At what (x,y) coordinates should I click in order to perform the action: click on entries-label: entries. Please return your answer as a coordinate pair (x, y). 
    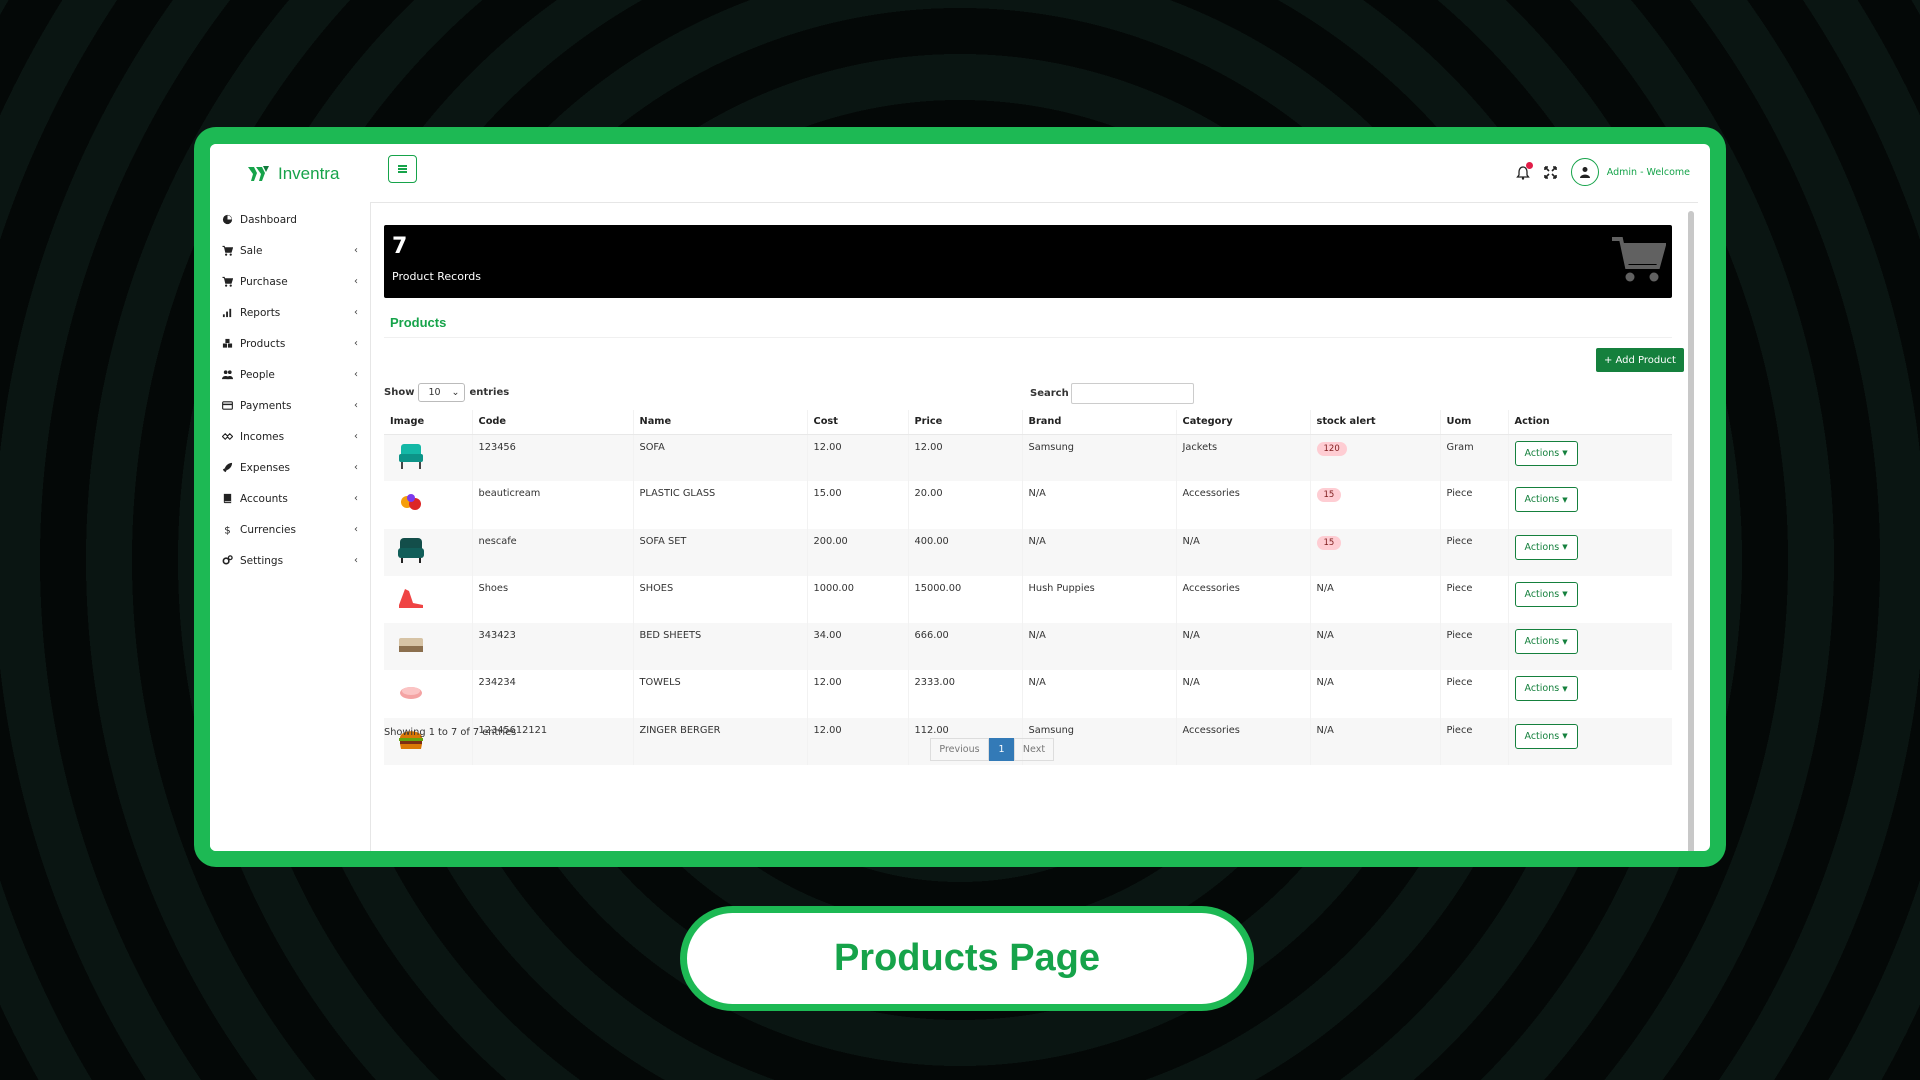
    Looking at the image, I should click on (489, 392).